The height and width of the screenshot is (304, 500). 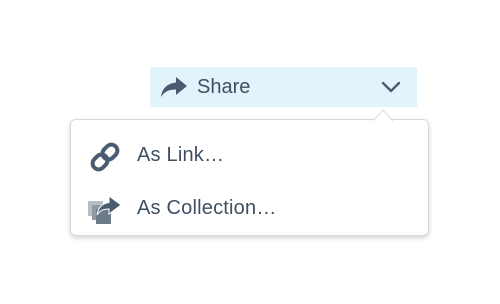 I want to click on share-arrow-icon, so click(x=174, y=87).